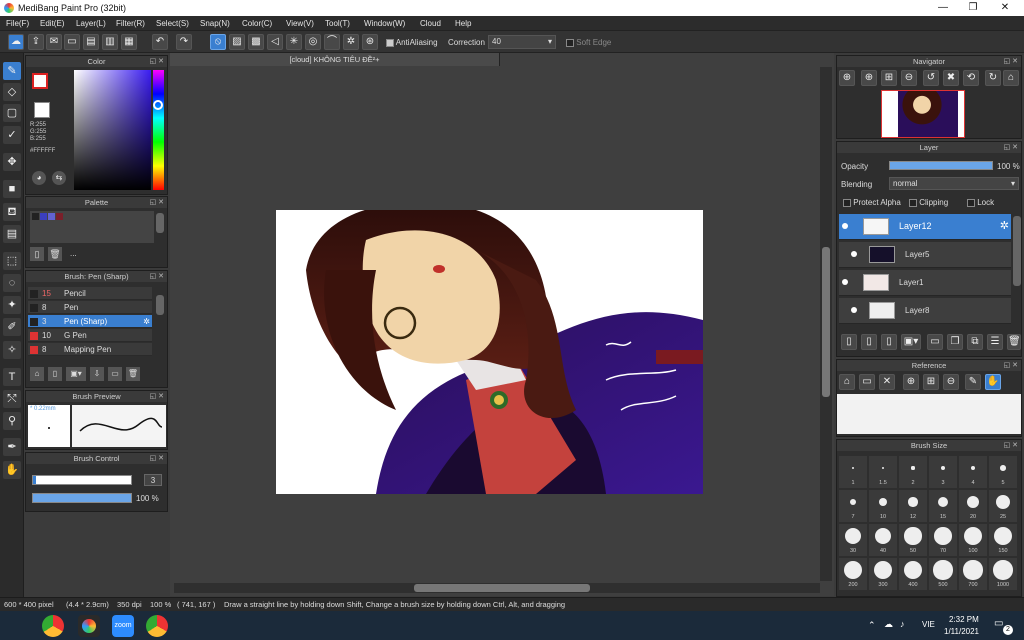 This screenshot has width=1024, height=640. Describe the element at coordinates (872, 625) in the screenshot. I see `tray-chevron-icon: ⌃` at that location.